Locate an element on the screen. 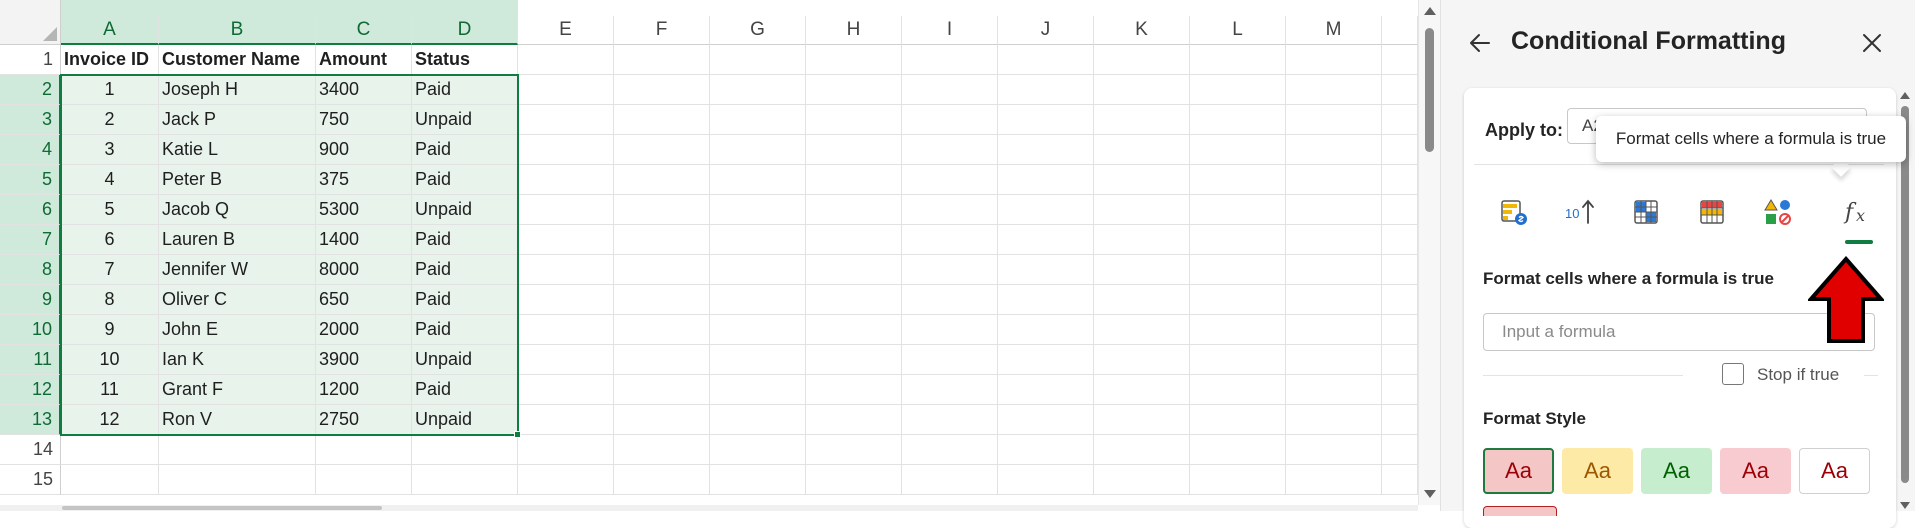  cell-k11 is located at coordinates (1142, 360).